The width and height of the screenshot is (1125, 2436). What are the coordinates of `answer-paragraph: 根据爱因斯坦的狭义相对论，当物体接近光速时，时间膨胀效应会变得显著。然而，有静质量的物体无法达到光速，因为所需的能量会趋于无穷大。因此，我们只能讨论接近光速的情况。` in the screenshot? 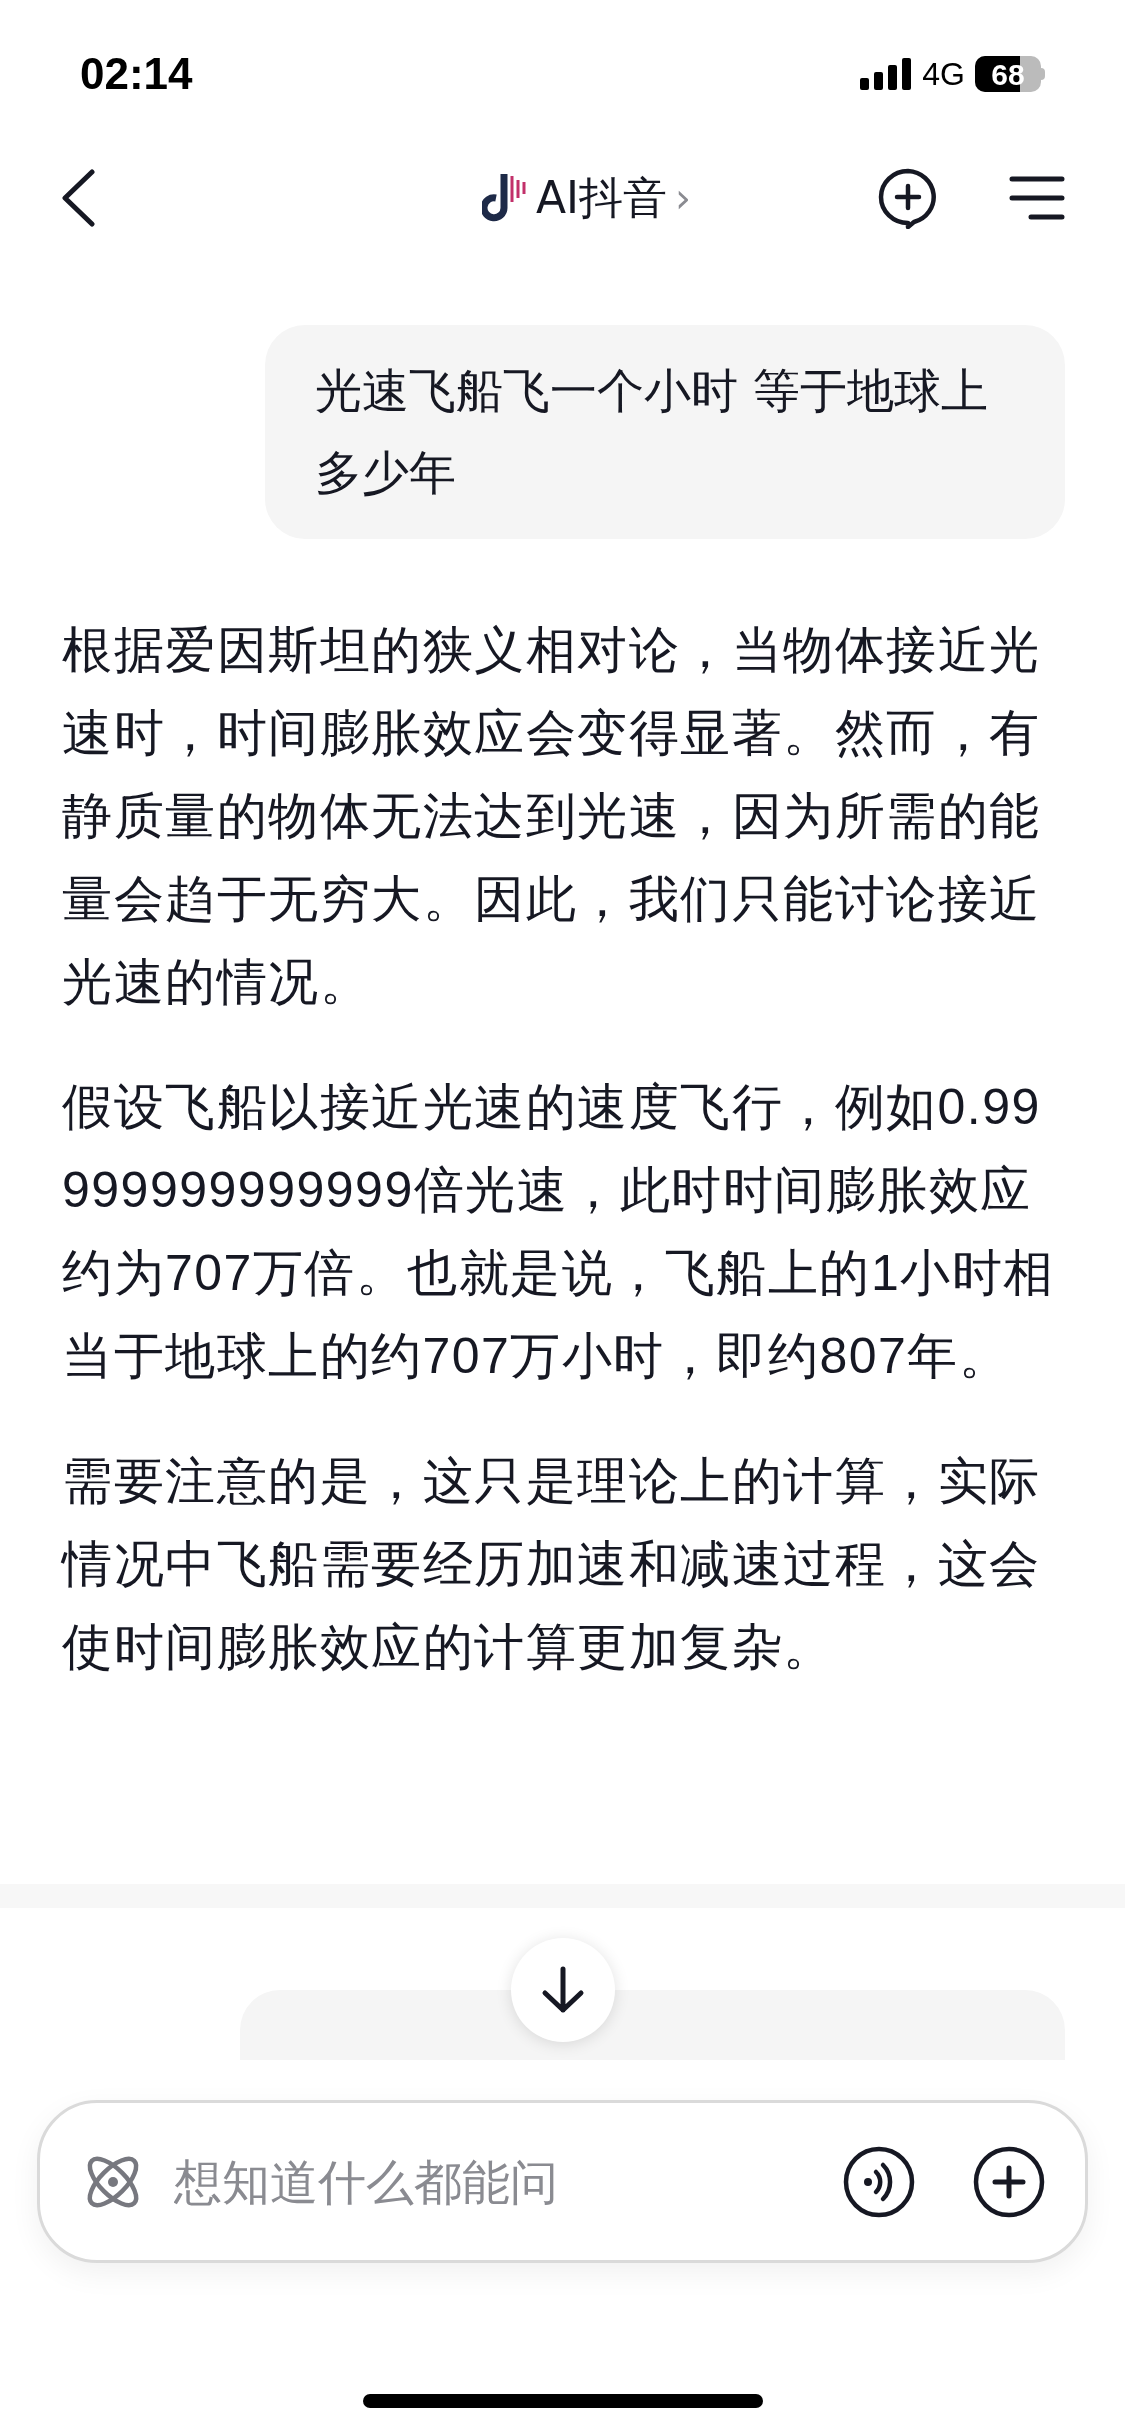 It's located at (552, 816).